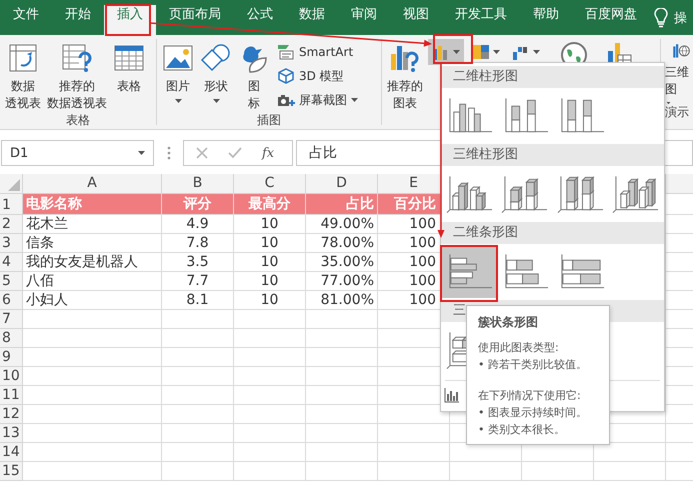  I want to click on table-cell: 7.8, so click(198, 243).